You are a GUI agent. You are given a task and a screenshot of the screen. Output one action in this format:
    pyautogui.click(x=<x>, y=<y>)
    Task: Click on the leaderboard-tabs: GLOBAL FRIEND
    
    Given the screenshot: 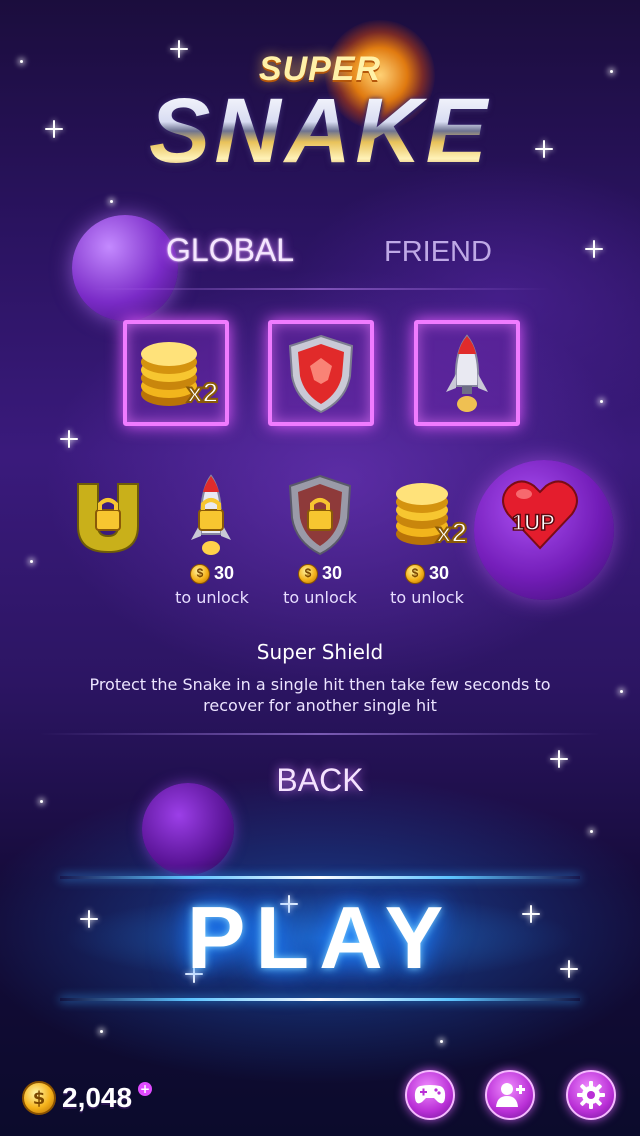 What is the action you would take?
    pyautogui.click(x=320, y=262)
    